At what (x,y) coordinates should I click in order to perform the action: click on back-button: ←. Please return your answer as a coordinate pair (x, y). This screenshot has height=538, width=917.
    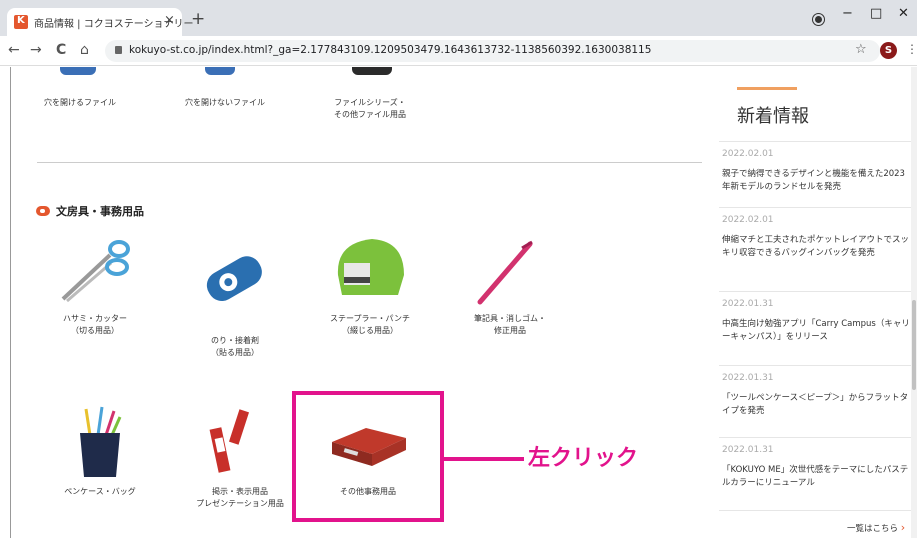
    Looking at the image, I should click on (14, 50).